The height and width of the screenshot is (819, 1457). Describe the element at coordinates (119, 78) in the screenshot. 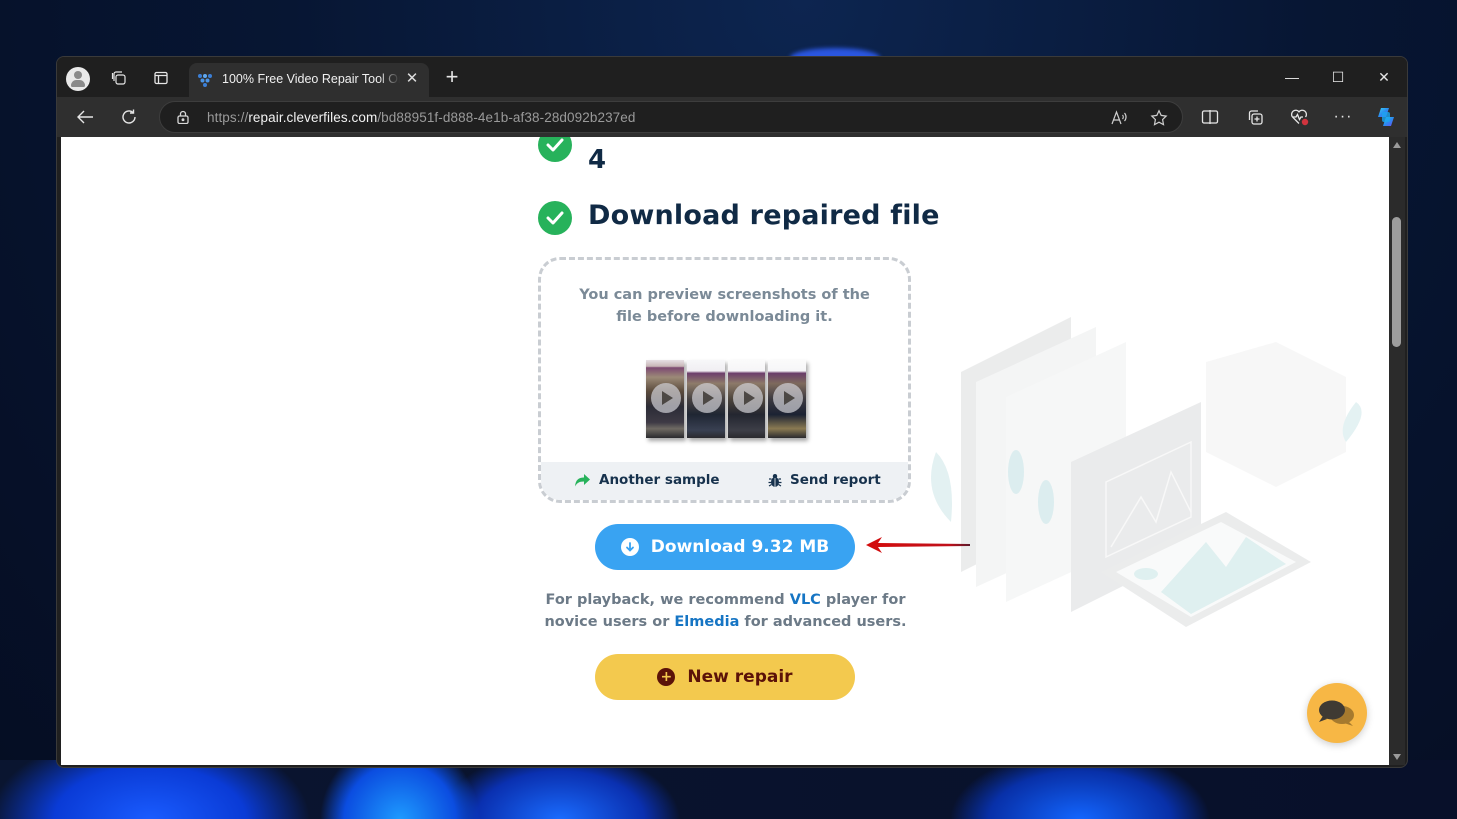

I see `workspaces-icon` at that location.